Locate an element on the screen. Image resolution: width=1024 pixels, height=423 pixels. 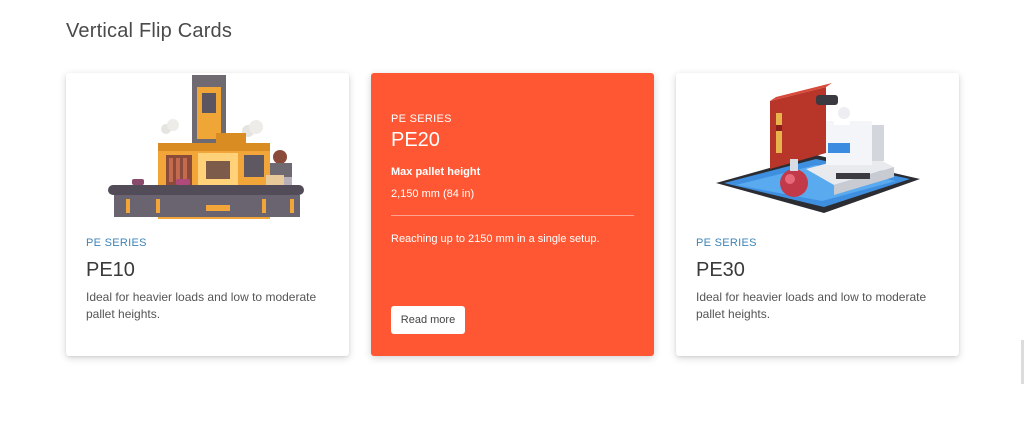
factory-machine-illustration is located at coordinates (206, 147).